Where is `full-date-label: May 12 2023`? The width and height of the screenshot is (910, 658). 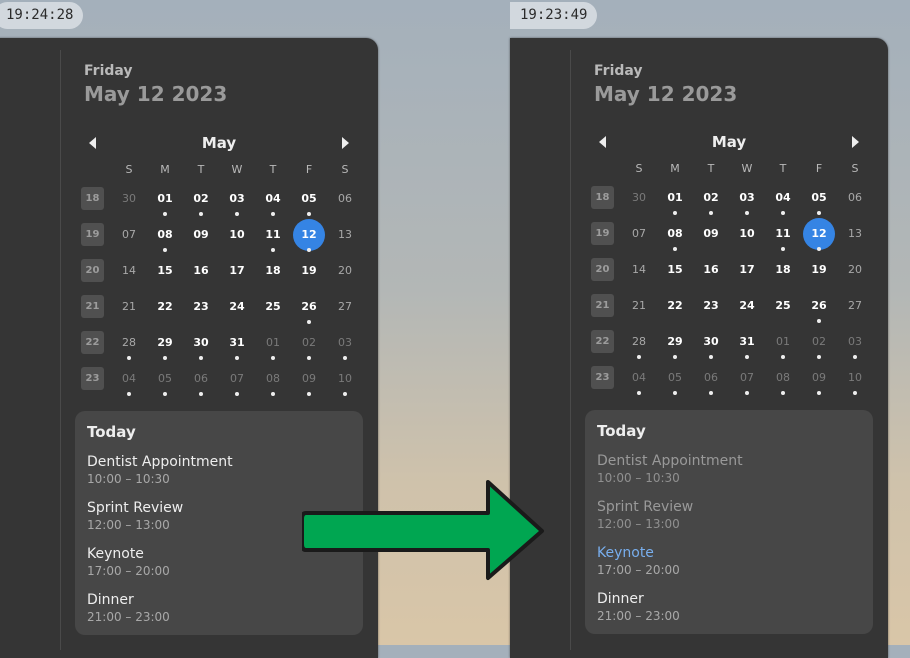
full-date-label: May 12 2023 is located at coordinates (665, 94).